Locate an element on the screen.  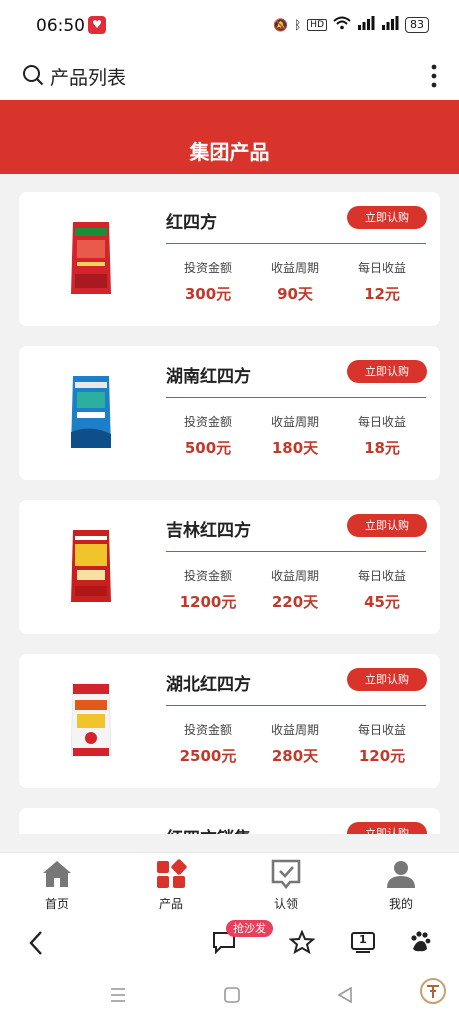
group-banner: 集团产品 is located at coordinates (229, 137).